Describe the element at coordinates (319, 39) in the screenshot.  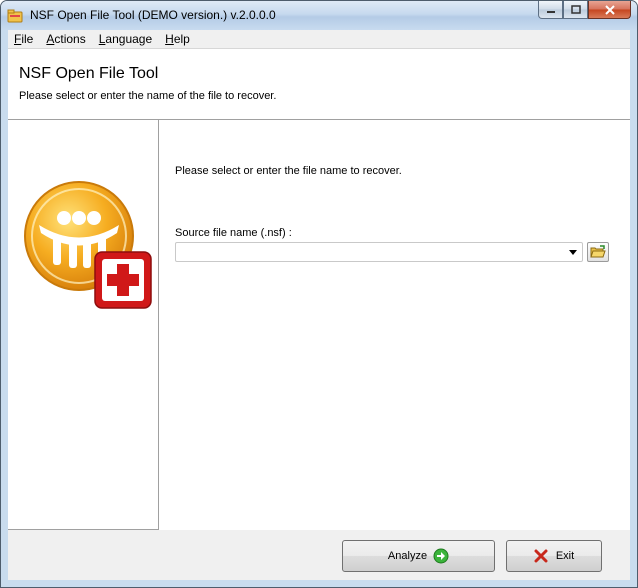
I see `menu-bar: File Actions Language Help` at that location.